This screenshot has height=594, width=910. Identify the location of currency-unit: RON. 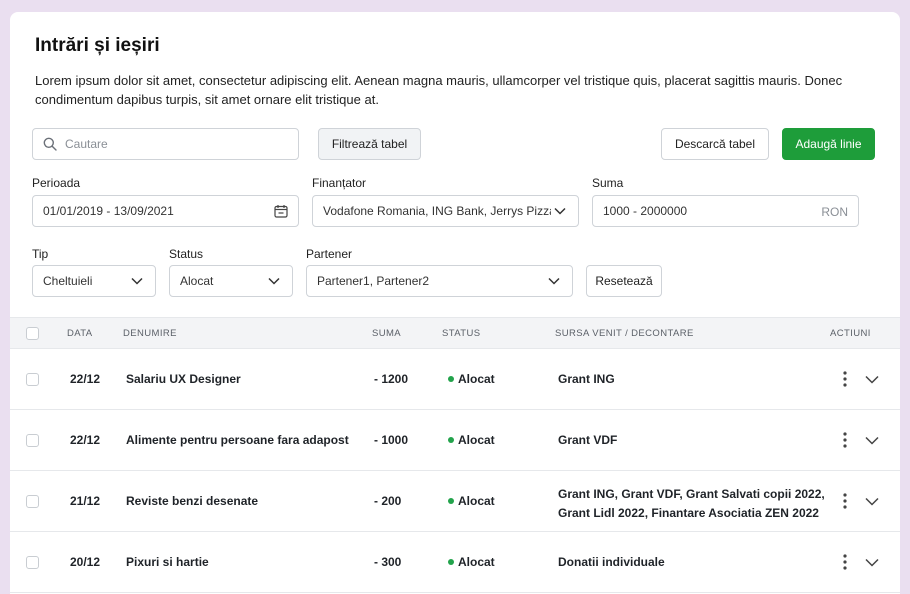
(834, 212).